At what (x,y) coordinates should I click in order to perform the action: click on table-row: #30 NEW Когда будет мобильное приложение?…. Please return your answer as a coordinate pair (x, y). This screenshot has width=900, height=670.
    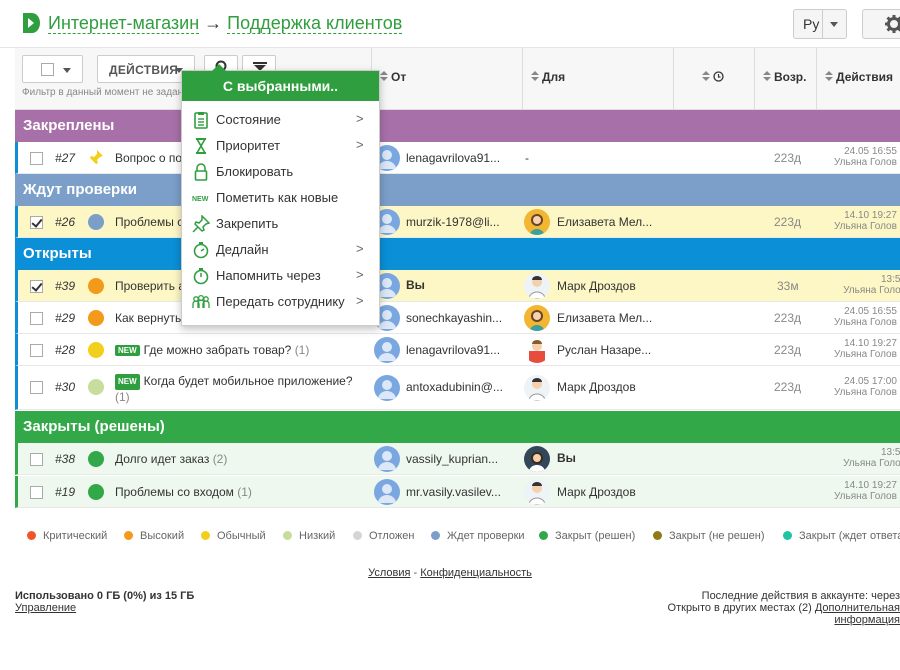
    Looking at the image, I should click on (457, 388).